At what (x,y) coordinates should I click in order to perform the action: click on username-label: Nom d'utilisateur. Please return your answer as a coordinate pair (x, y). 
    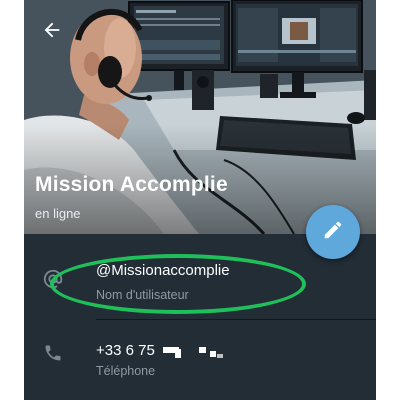
    Looking at the image, I should click on (142, 295).